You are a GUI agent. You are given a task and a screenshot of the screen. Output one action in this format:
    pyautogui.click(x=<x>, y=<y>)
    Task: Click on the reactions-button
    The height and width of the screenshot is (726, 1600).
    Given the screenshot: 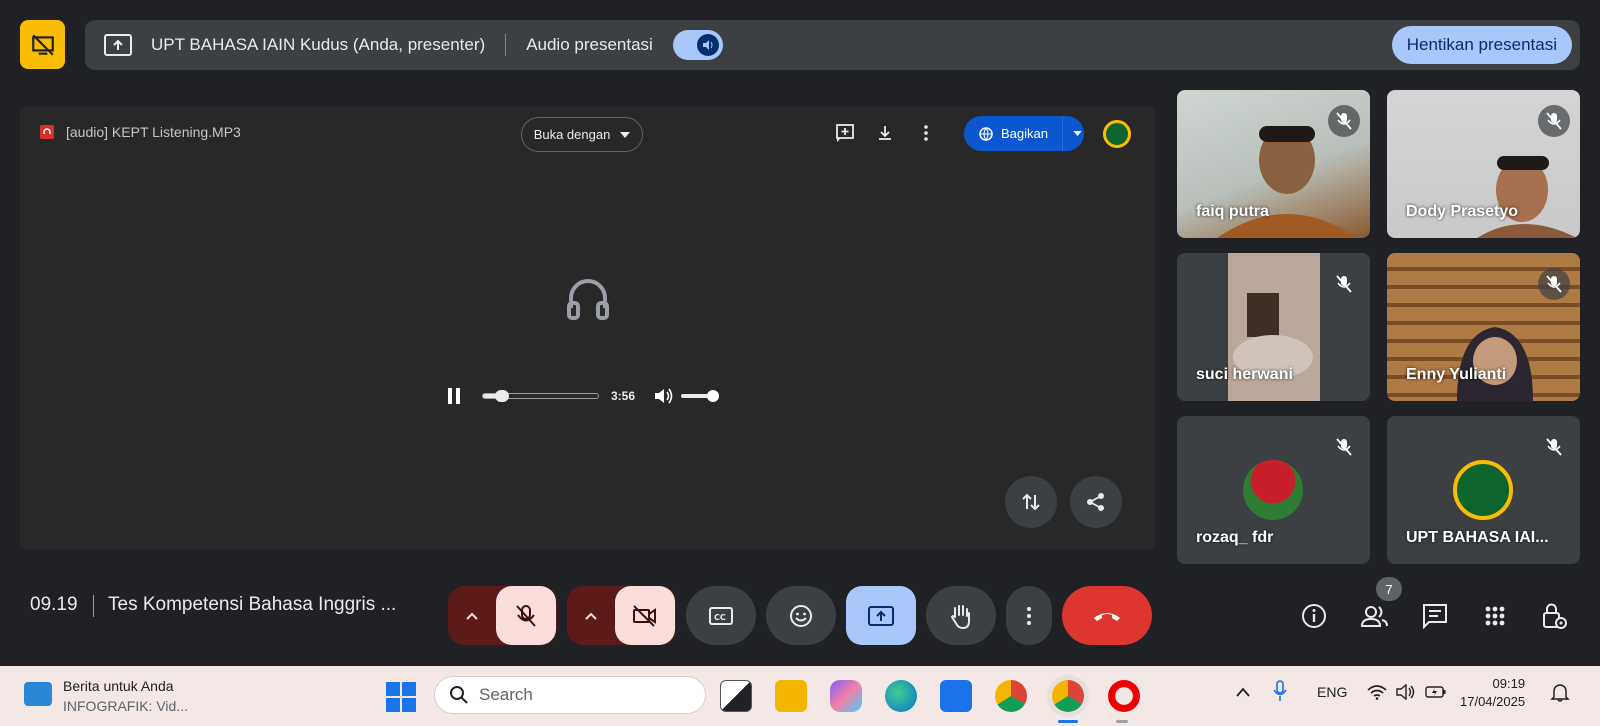 What is the action you would take?
    pyautogui.click(x=801, y=615)
    